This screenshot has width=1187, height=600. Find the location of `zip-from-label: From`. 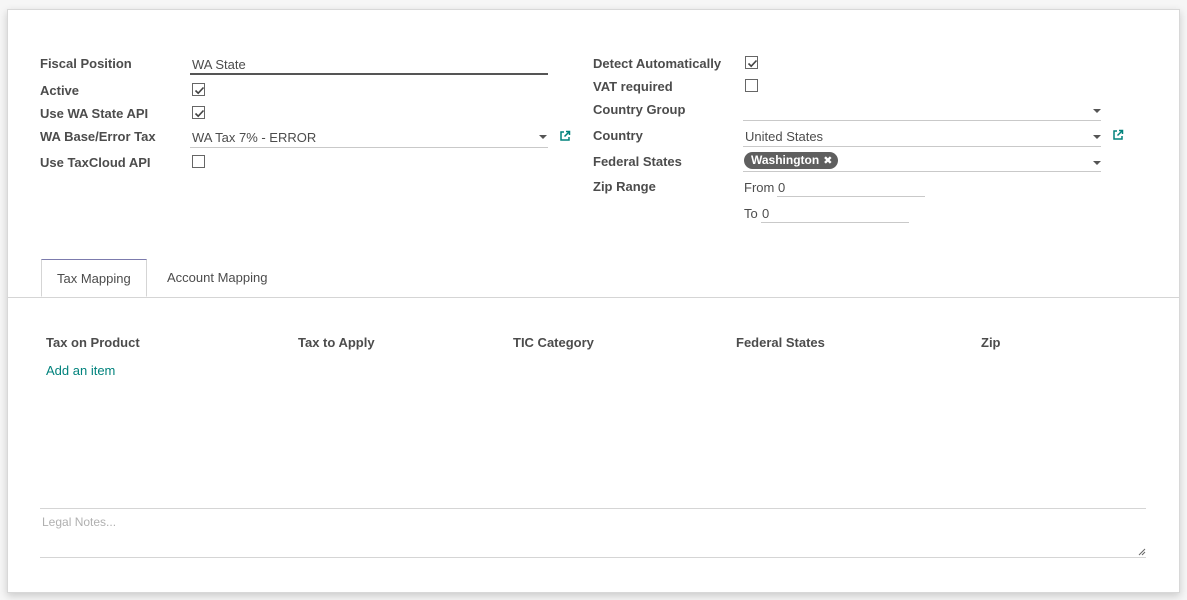

zip-from-label: From is located at coordinates (759, 187).